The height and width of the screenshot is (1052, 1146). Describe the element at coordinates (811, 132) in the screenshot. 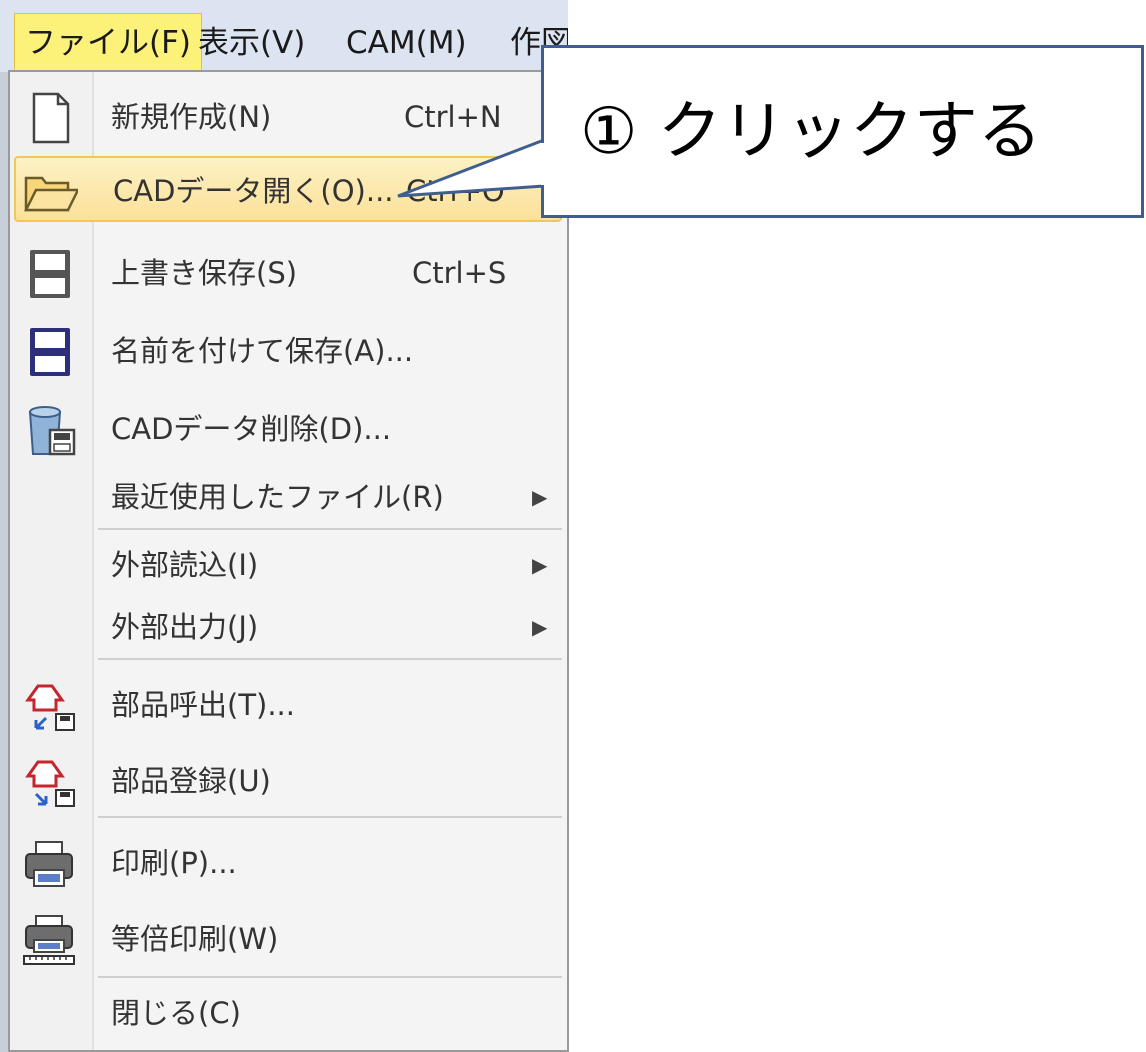

I see `callout-text: ① クリックする` at that location.